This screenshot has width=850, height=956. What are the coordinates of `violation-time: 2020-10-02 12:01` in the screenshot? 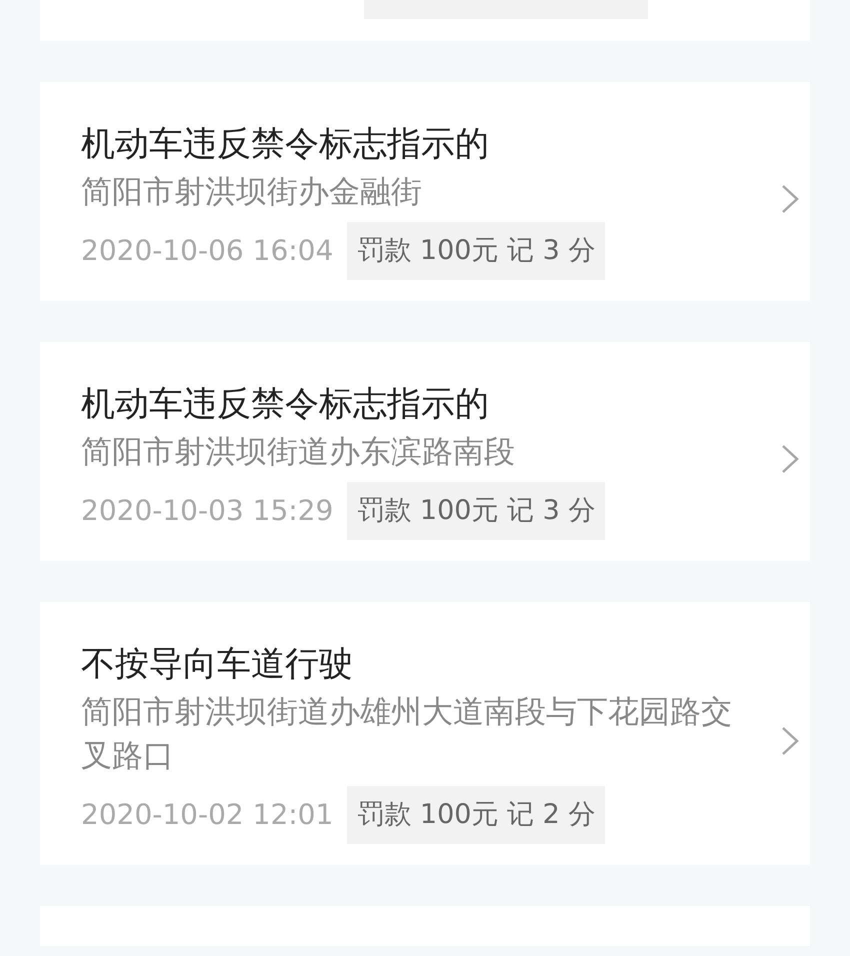 It's located at (207, 815).